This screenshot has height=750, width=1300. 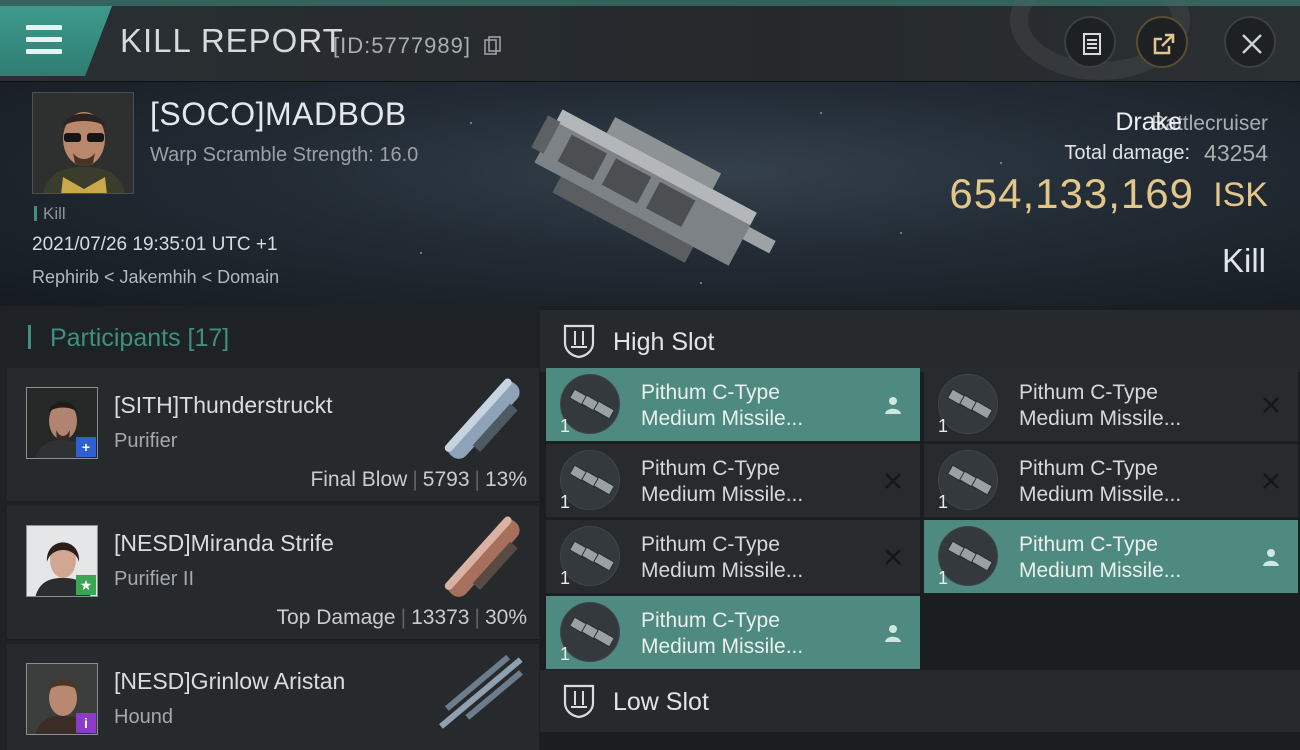 What do you see at coordinates (446, 479) in the screenshot?
I see `participant-damage: 5793` at bounding box center [446, 479].